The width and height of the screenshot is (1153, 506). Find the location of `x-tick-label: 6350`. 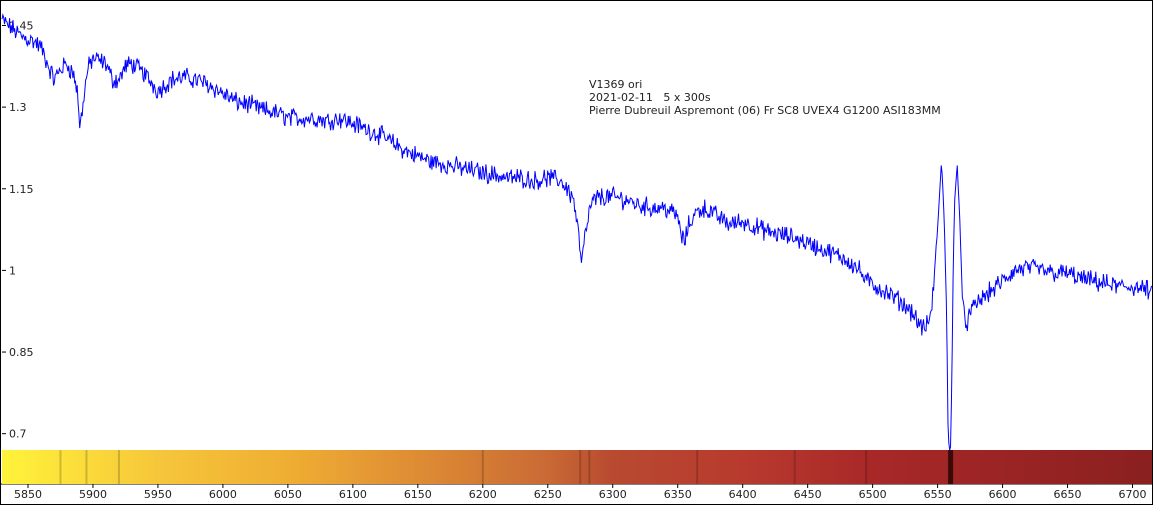

x-tick-label: 6350 is located at coordinates (678, 494).